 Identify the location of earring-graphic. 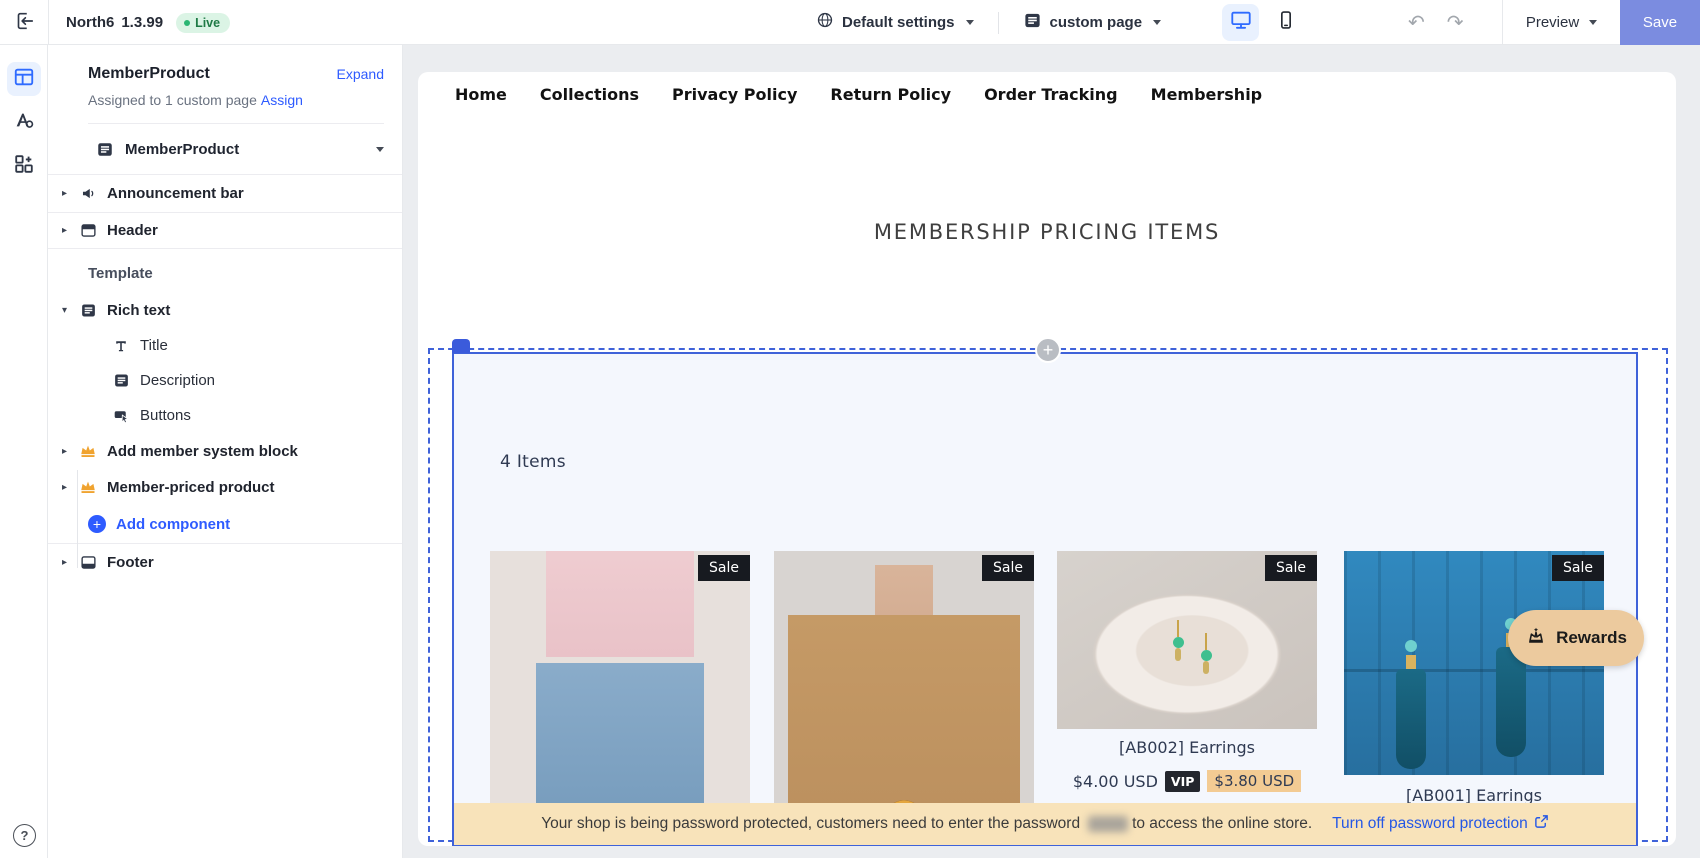
(1178, 640).